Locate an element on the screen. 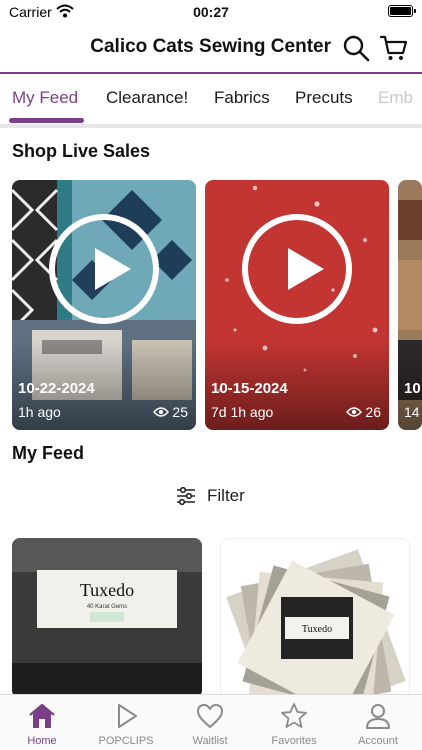 This screenshot has height=750, width=422. view-count-value: 25 is located at coordinates (180, 412).